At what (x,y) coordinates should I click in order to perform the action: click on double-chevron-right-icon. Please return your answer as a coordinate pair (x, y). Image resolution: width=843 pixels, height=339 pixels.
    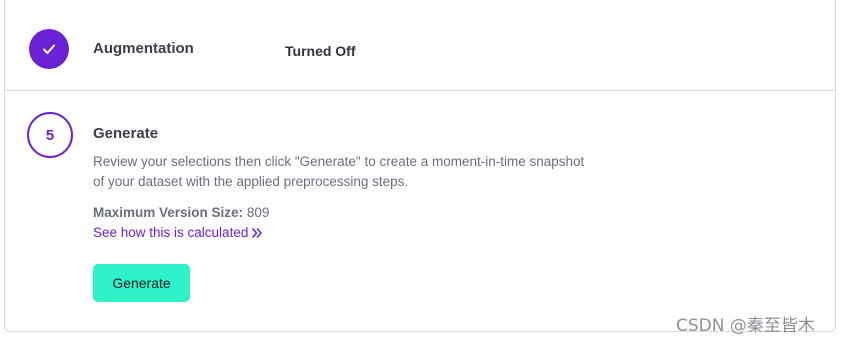
    Looking at the image, I should click on (257, 233).